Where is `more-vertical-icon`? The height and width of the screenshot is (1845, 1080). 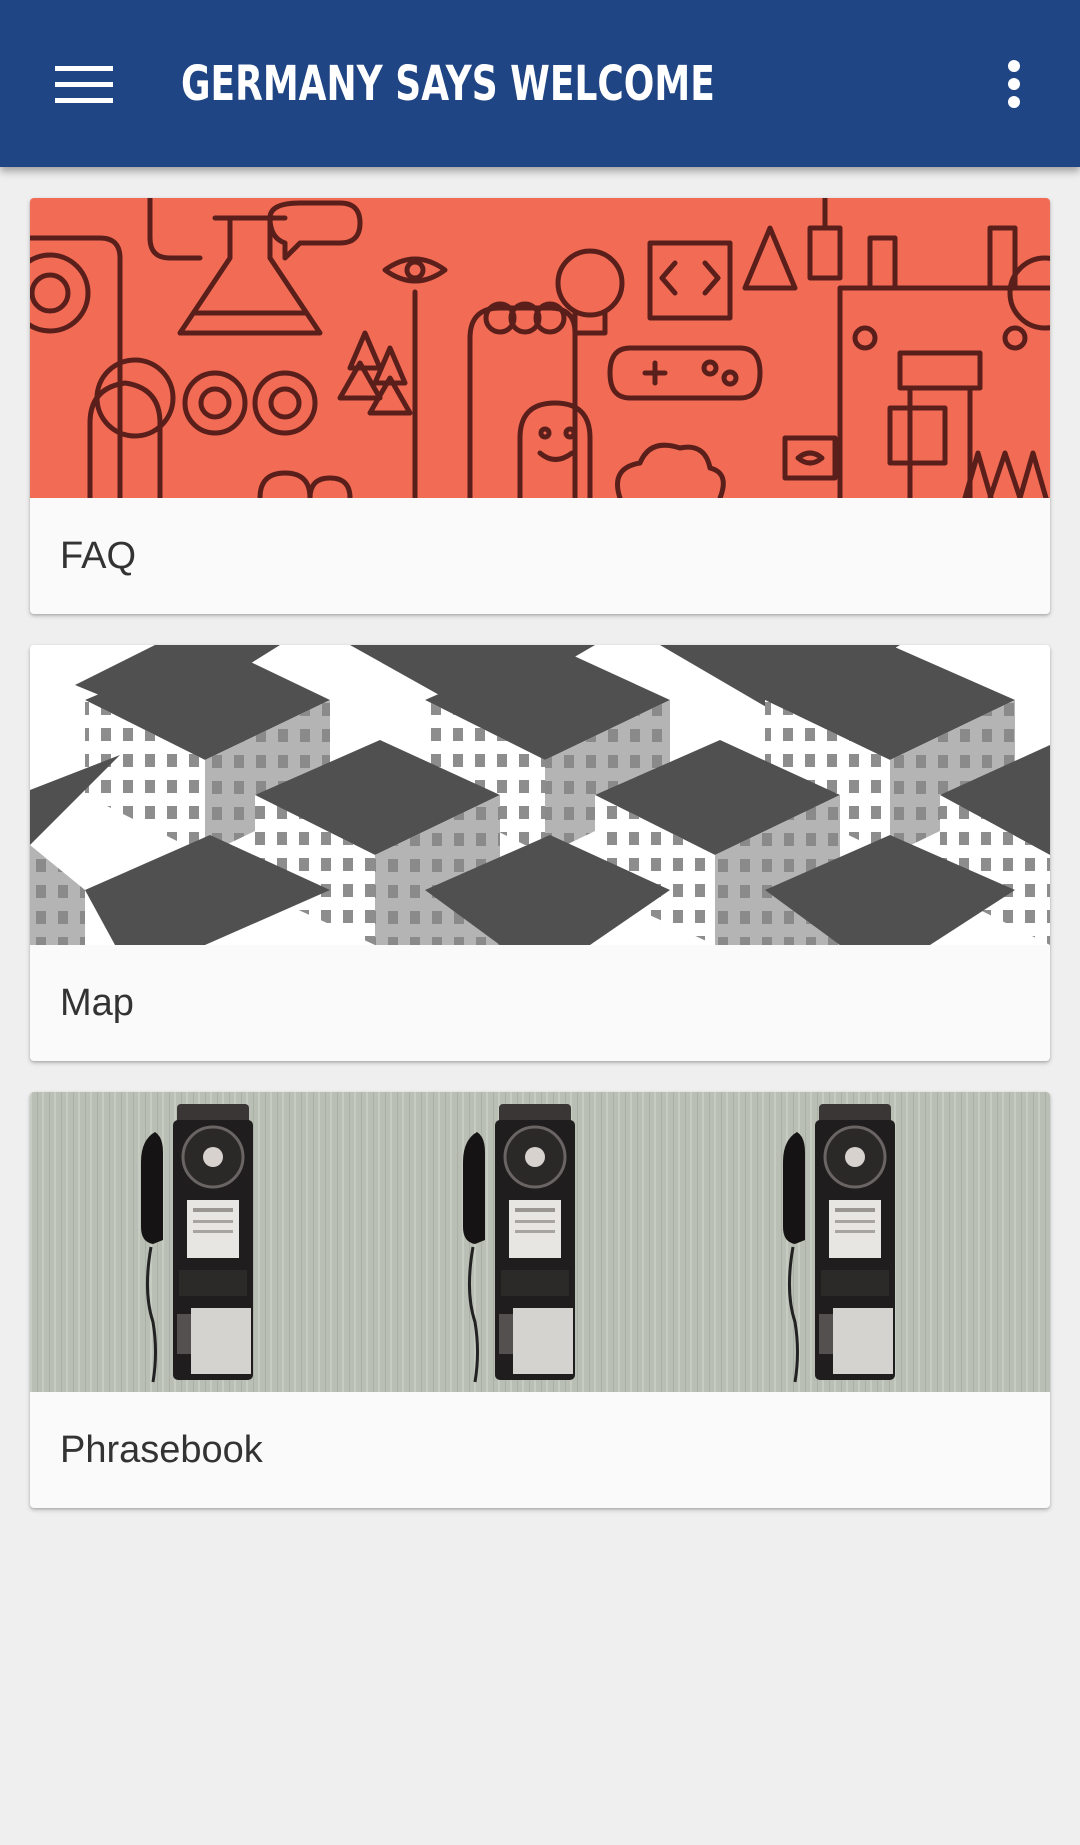
more-vertical-icon is located at coordinates (1014, 84).